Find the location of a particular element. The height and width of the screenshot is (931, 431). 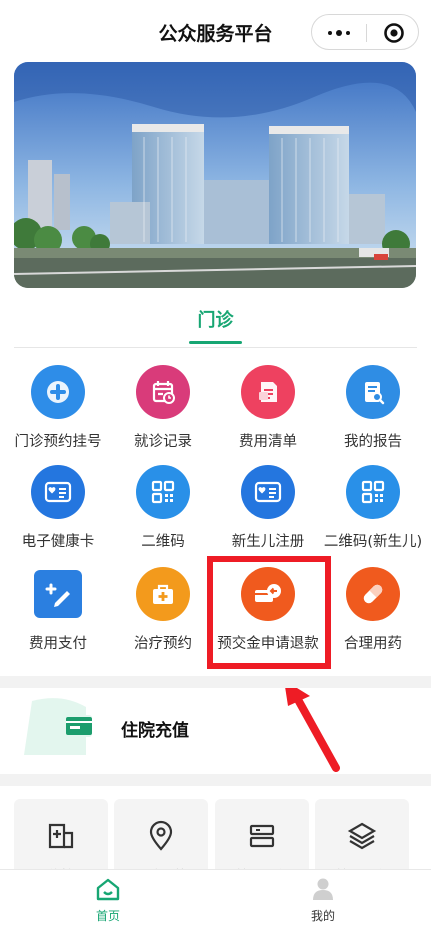

service-health-card: 电子健康卡 is located at coordinates (58, 510).